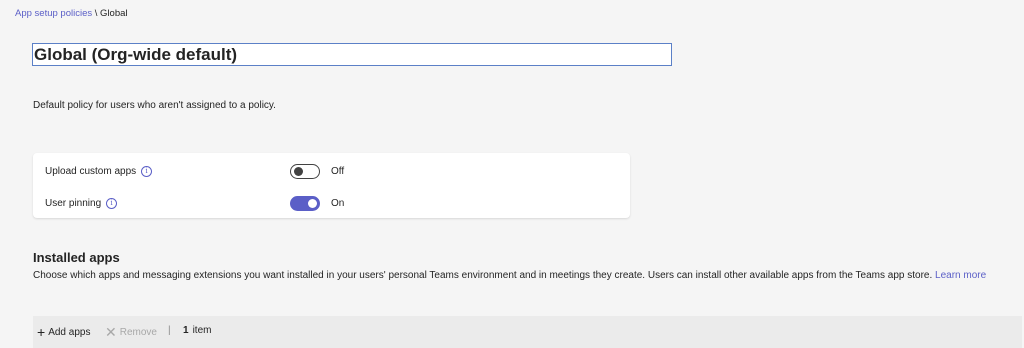 This screenshot has height=348, width=1024. What do you see at coordinates (527, 332) in the screenshot?
I see `installed-apps-toolbar: + Add apps ✕ Remove | 1 item` at bounding box center [527, 332].